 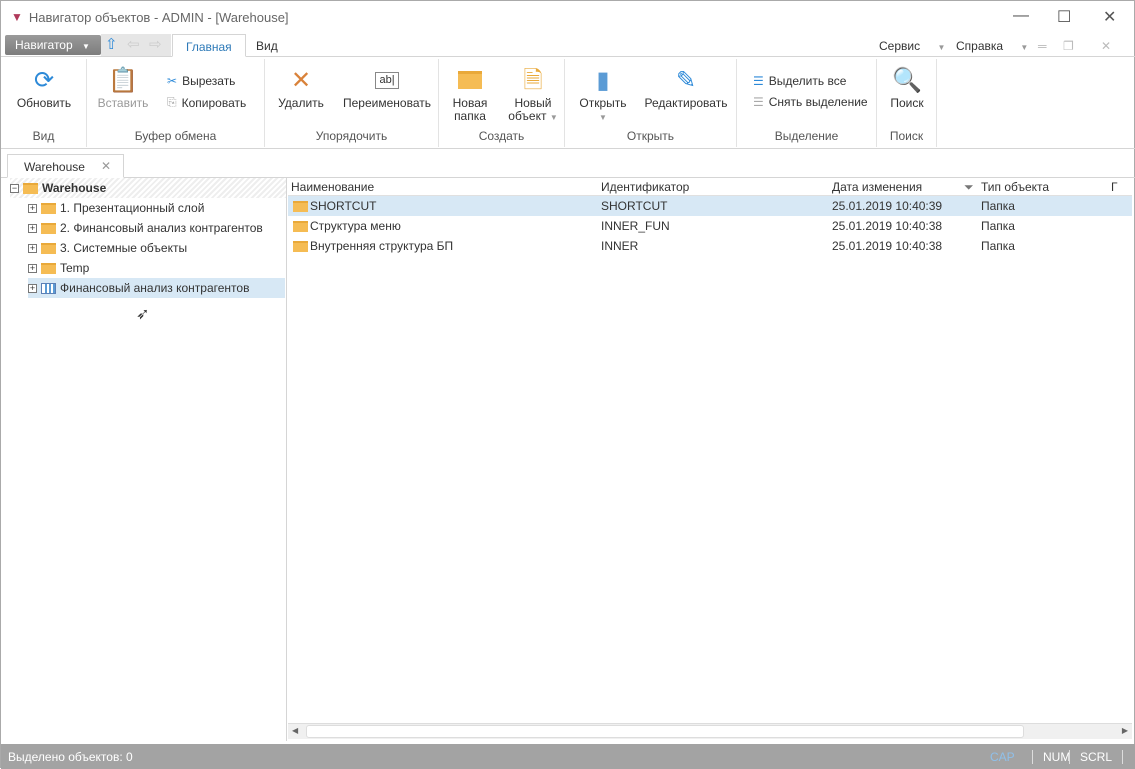 I want to click on close-tab-icon: ✕, so click(x=106, y=166).